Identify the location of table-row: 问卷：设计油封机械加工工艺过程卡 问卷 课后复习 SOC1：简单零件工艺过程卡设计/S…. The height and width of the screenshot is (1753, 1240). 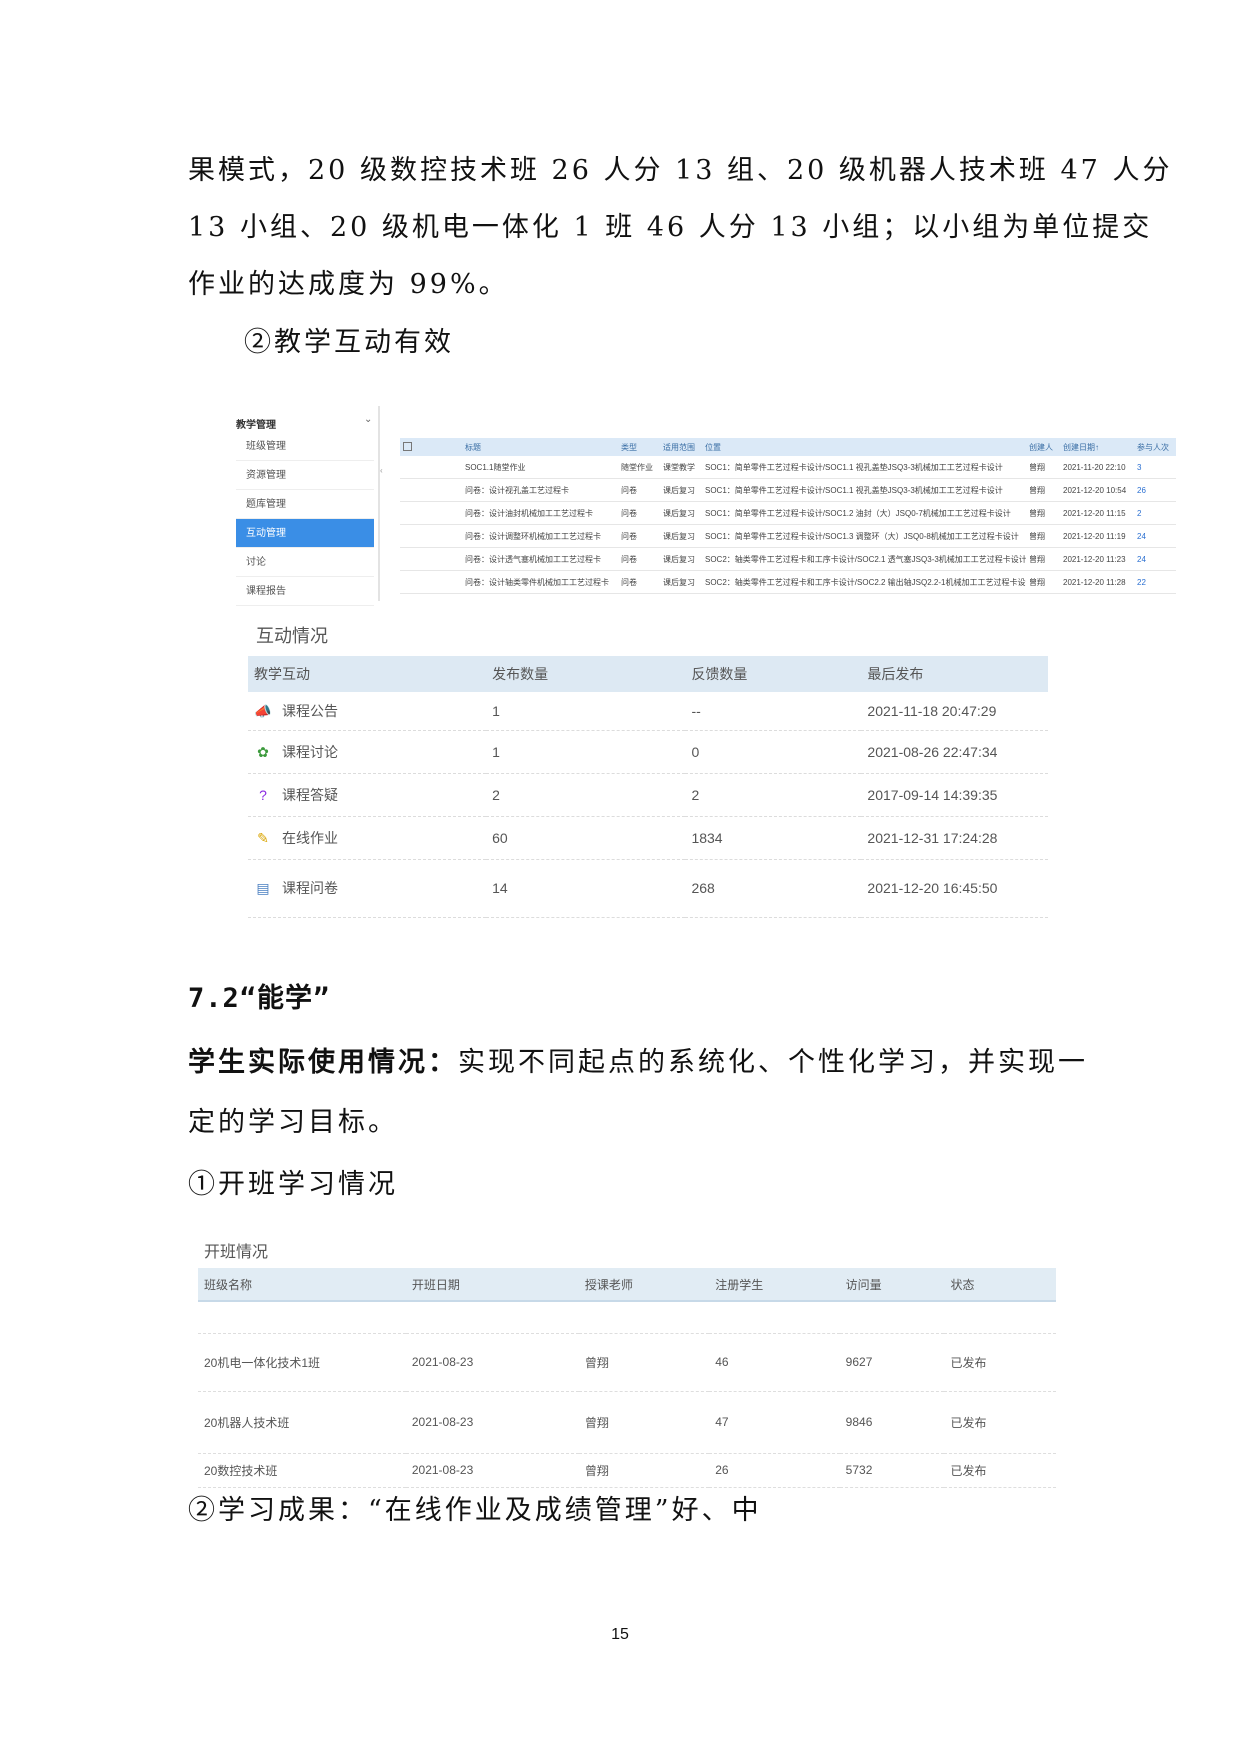
(788, 513).